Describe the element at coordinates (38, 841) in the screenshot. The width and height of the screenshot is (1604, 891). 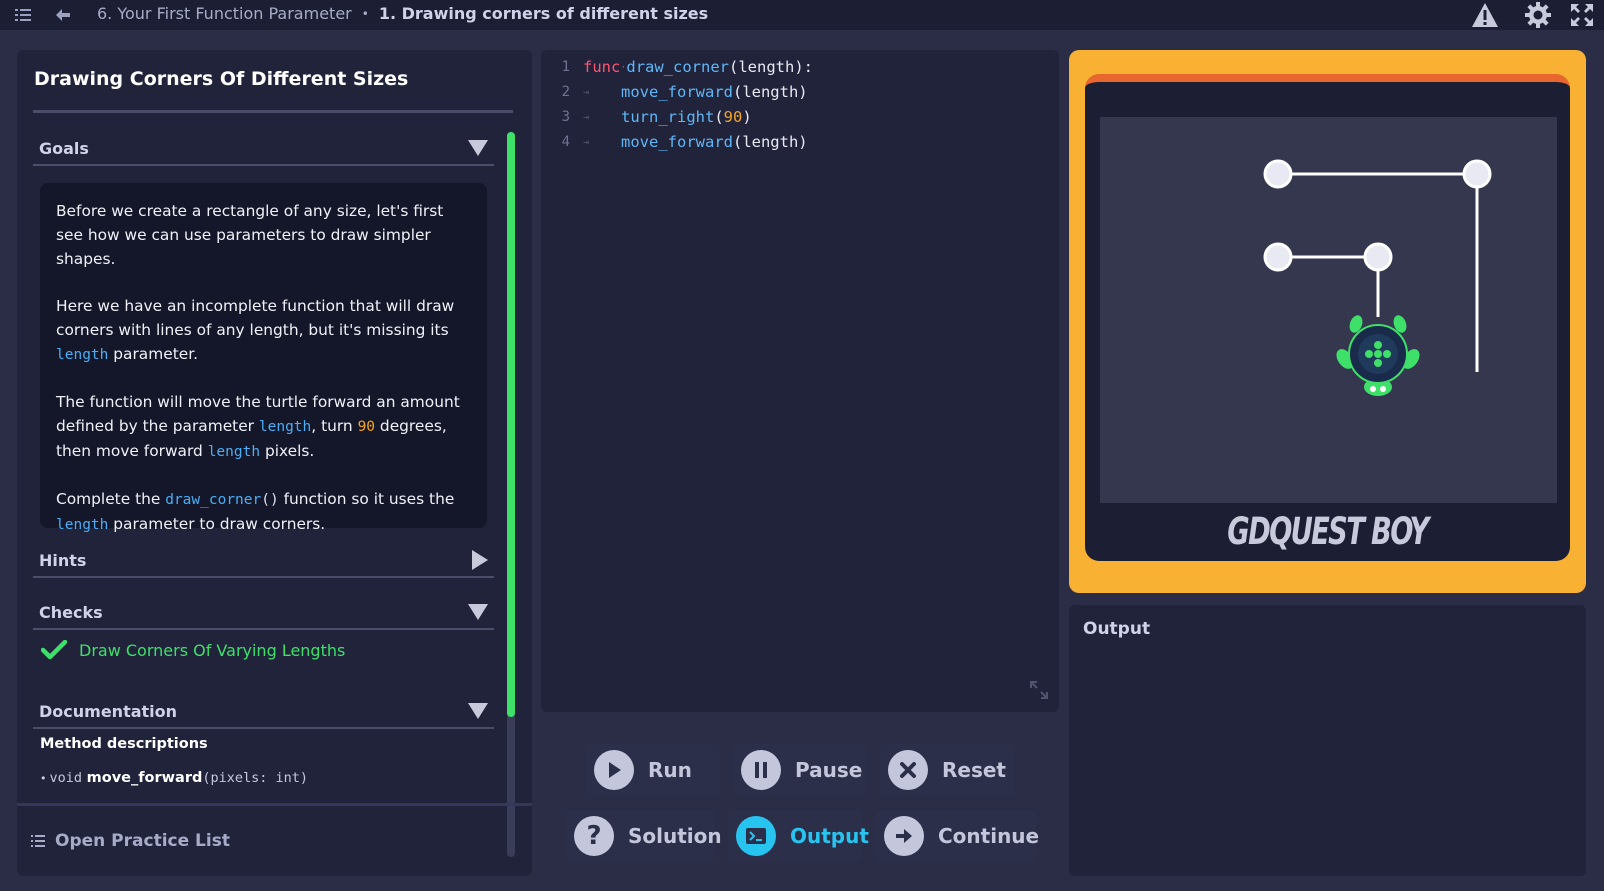
I see `list-icon` at that location.